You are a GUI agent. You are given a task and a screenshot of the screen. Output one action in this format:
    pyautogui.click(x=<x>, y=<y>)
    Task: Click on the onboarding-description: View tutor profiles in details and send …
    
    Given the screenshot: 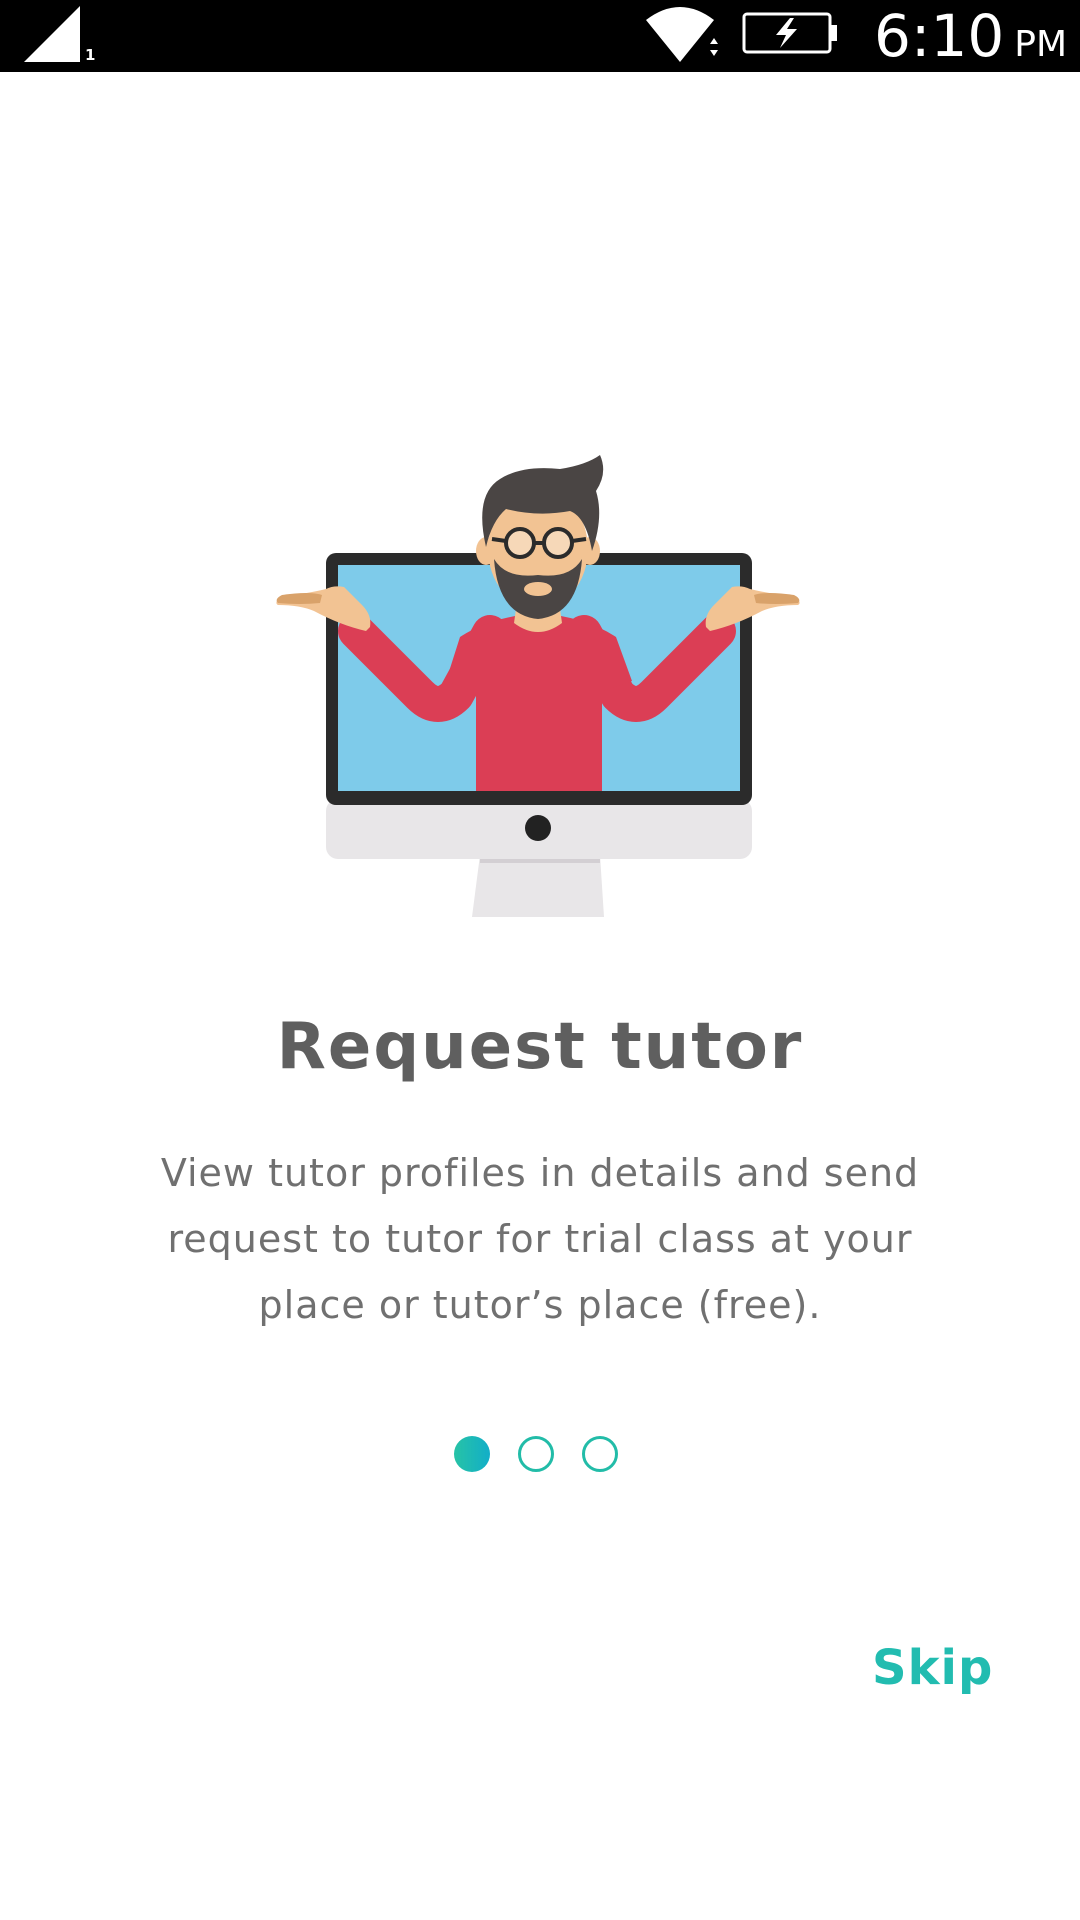 What is the action you would take?
    pyautogui.click(x=540, y=1239)
    